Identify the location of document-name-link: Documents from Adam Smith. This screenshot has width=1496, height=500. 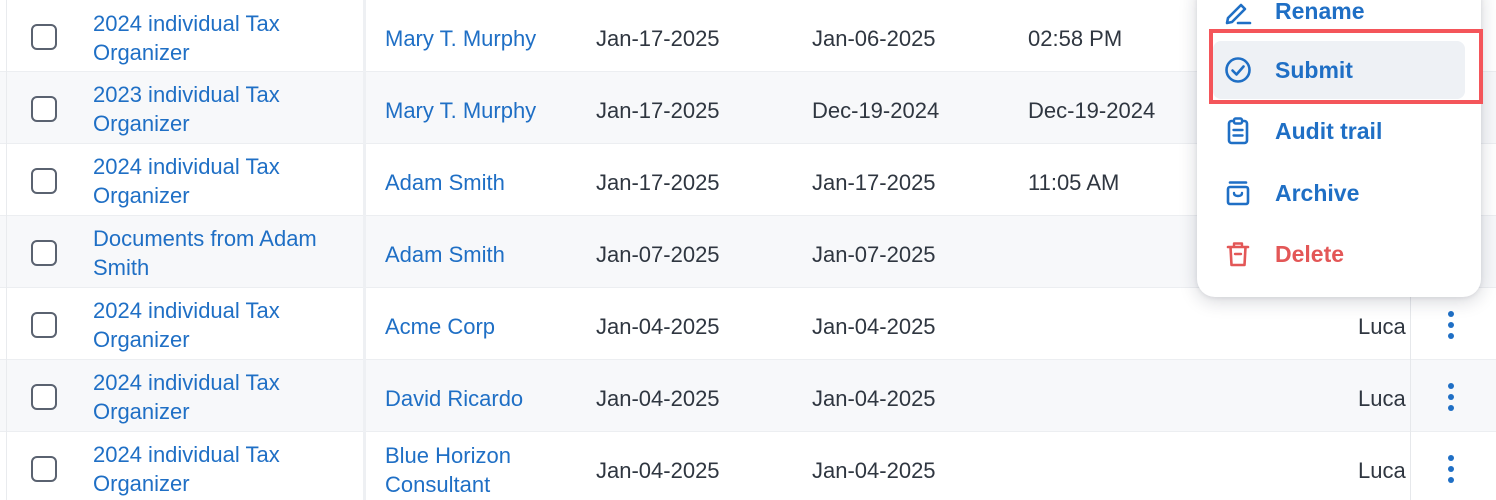
(223, 253).